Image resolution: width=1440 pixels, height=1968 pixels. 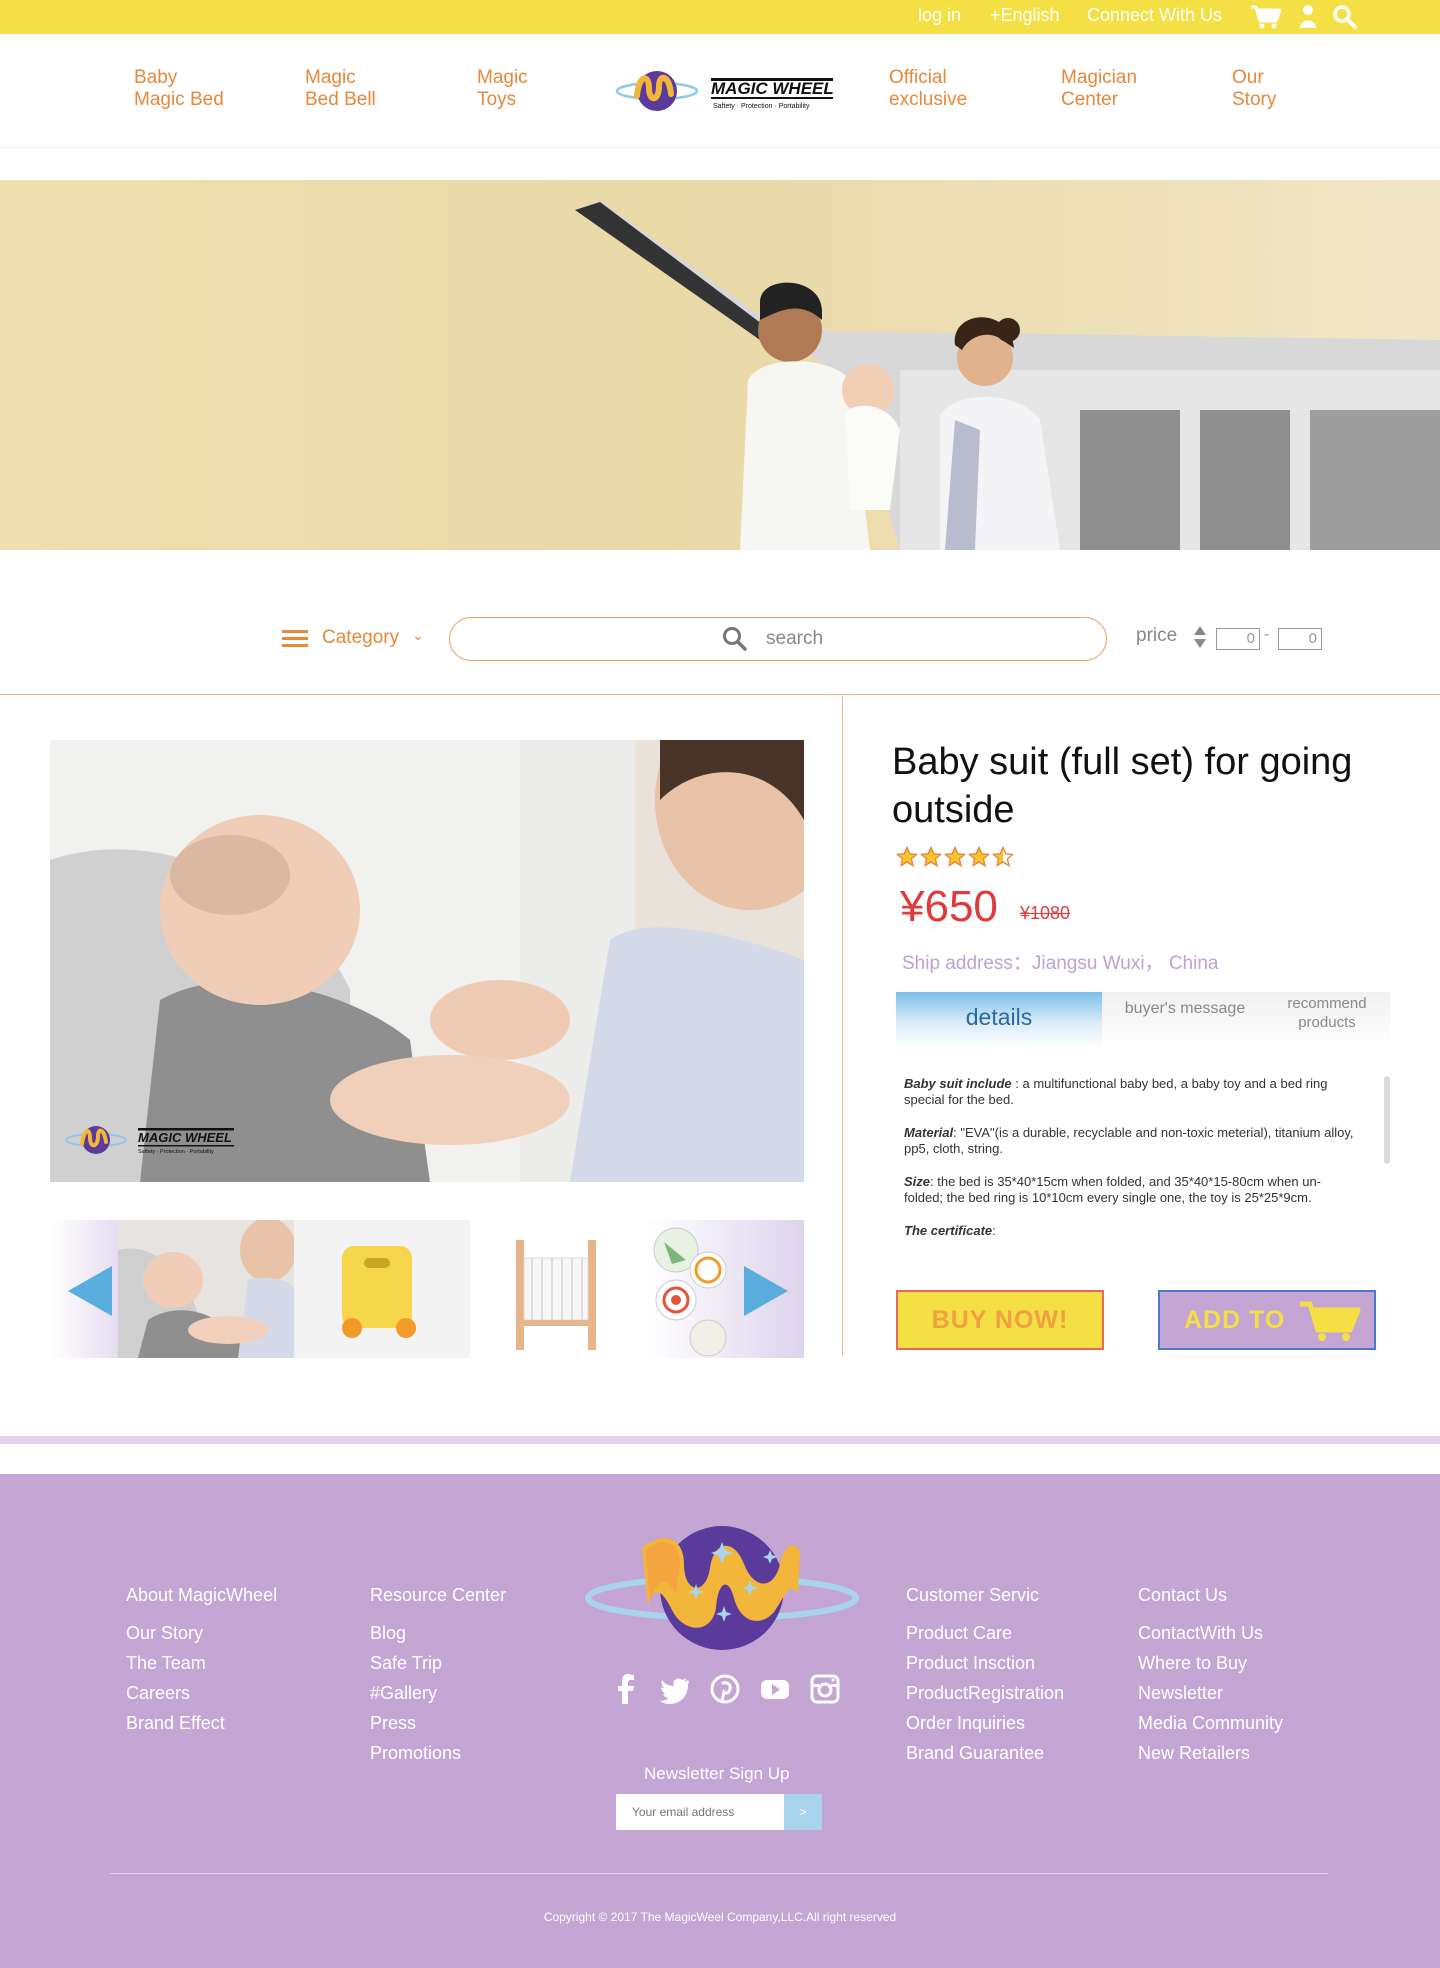 I want to click on twitter-icon, so click(x=675, y=1689).